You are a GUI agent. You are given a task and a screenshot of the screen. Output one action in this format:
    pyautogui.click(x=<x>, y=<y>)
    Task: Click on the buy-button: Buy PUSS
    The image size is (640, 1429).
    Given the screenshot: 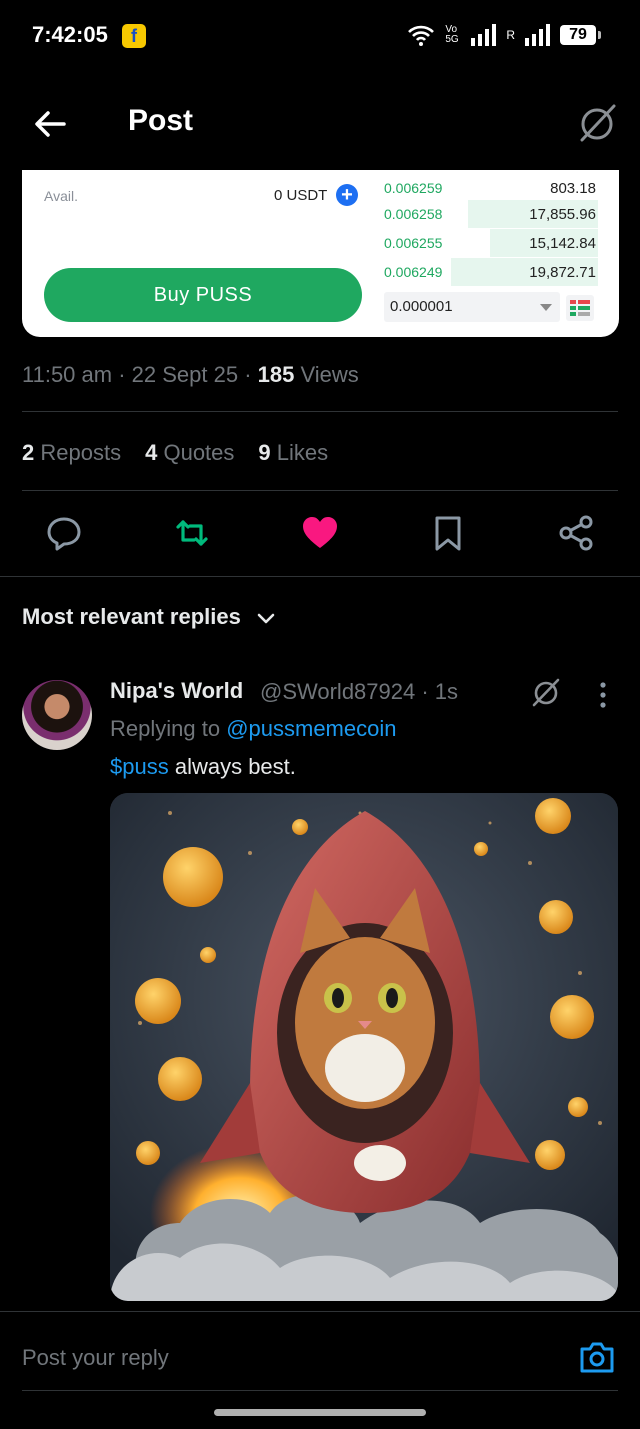 What is the action you would take?
    pyautogui.click(x=203, y=295)
    